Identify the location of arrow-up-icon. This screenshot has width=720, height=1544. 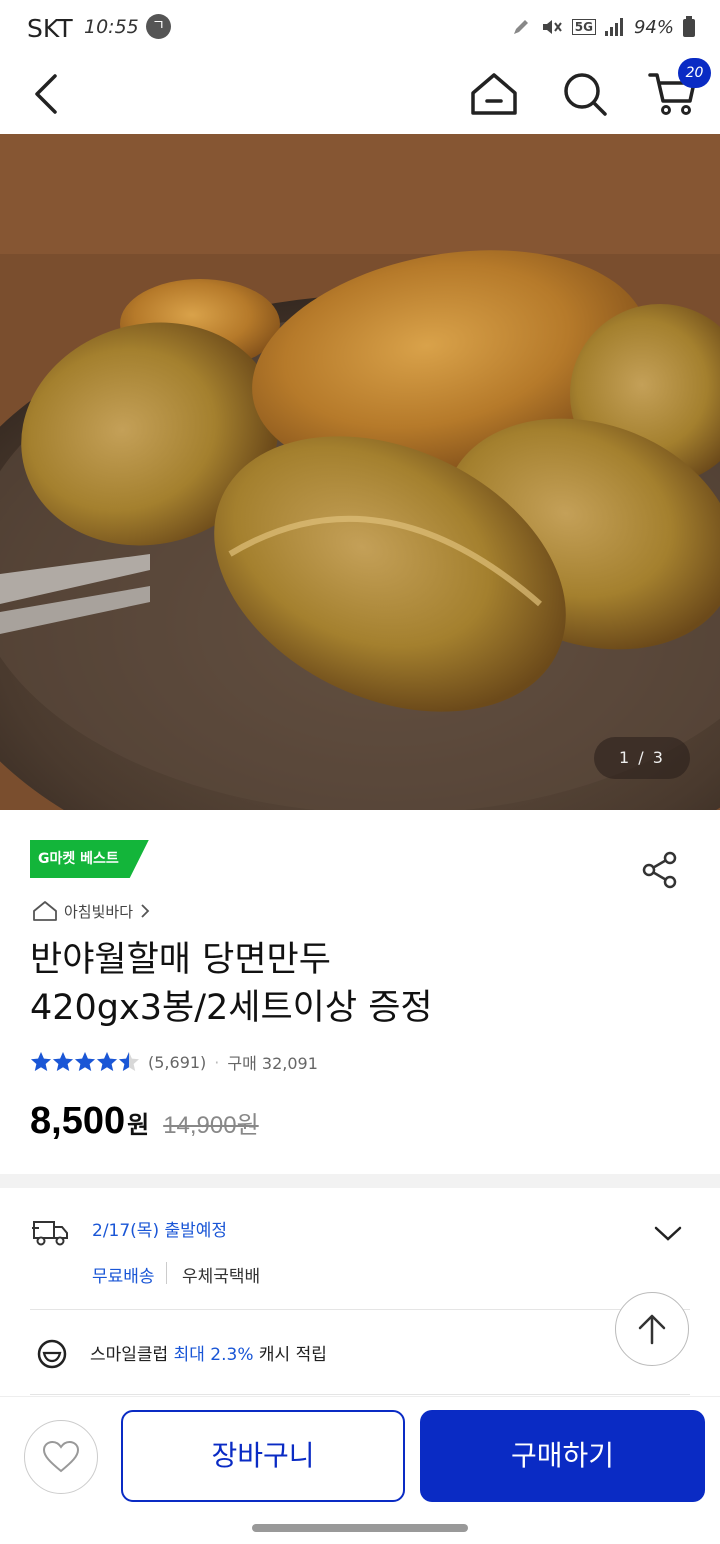
(652, 1329).